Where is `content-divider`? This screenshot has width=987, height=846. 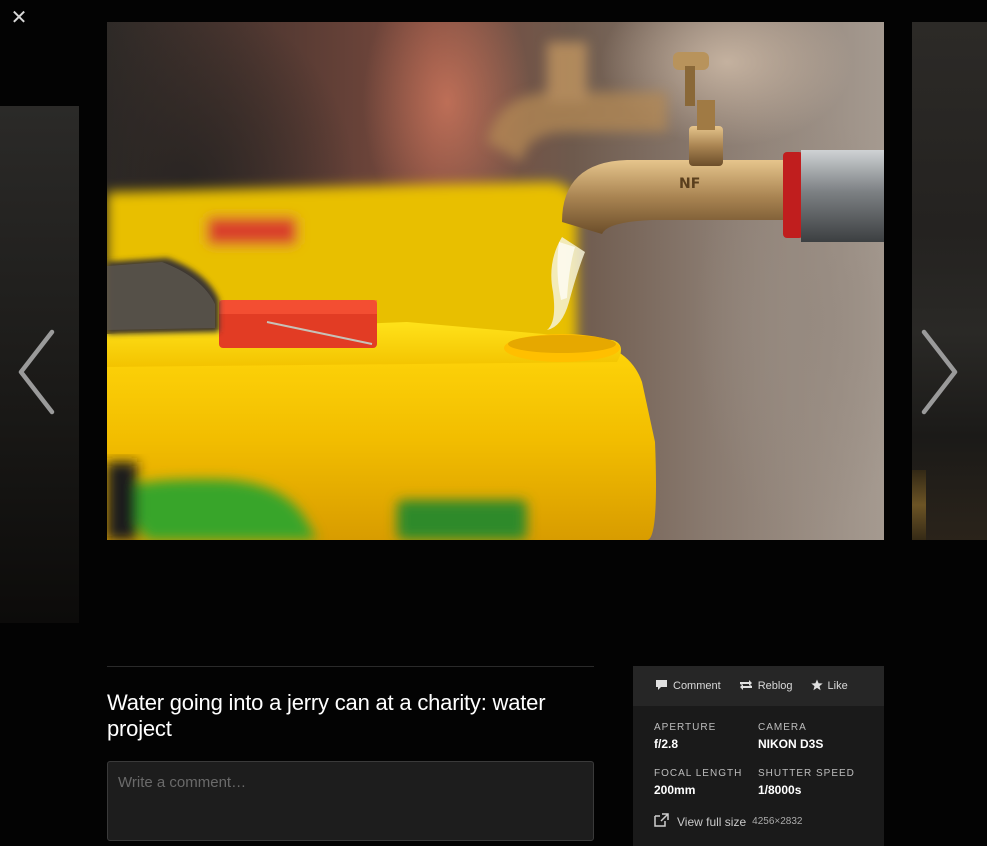
content-divider is located at coordinates (350, 666).